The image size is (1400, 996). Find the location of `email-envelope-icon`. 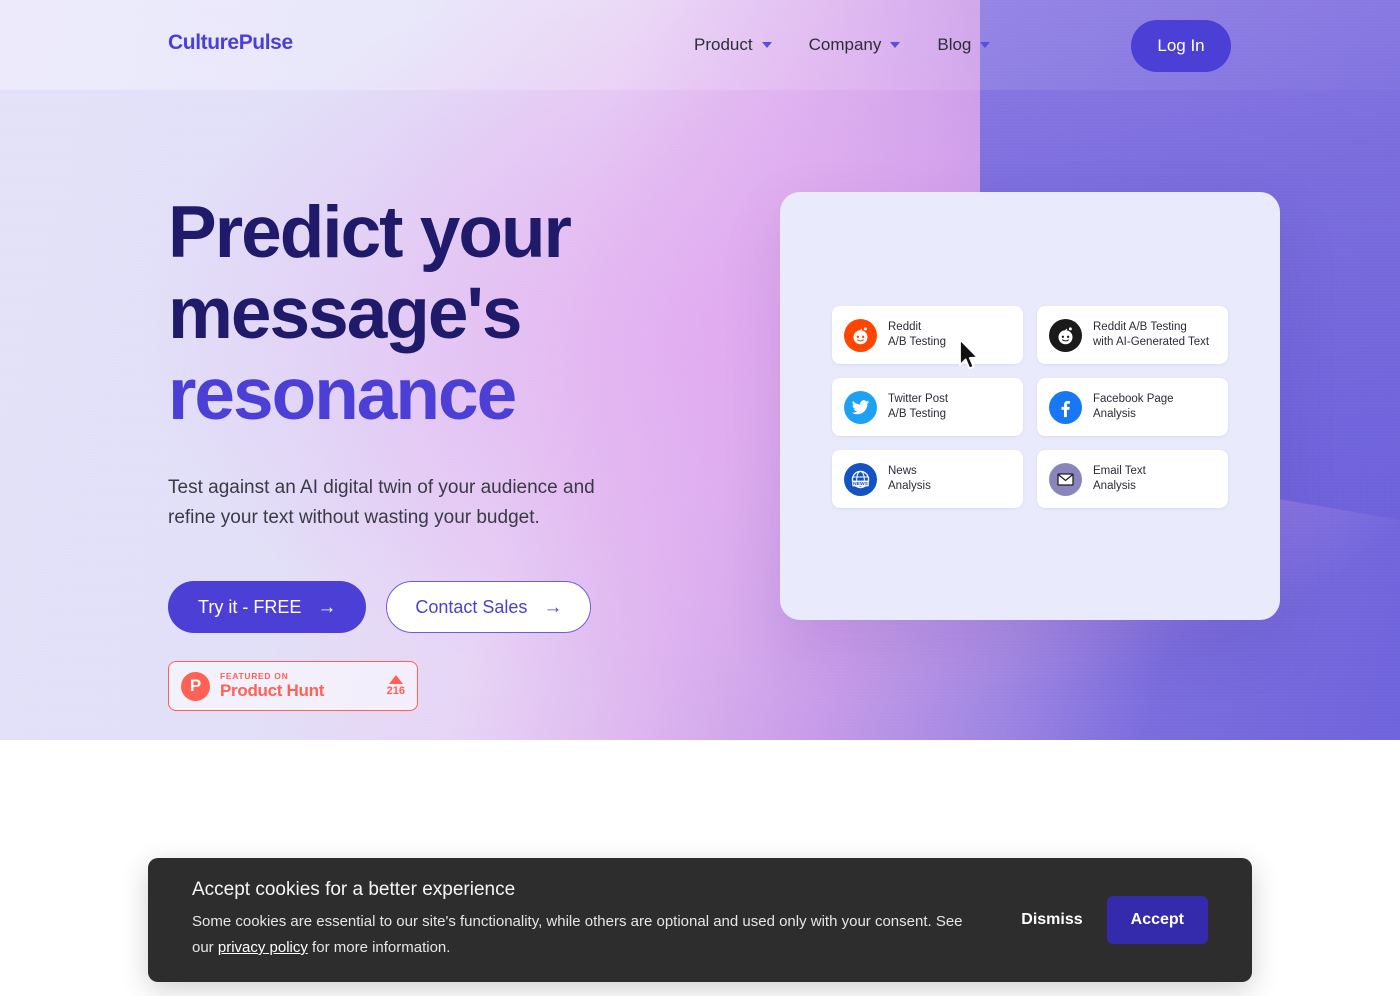

email-envelope-icon is located at coordinates (1065, 479).